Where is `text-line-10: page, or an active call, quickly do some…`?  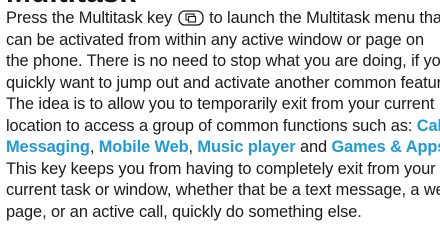 text-line-10: page, or an active call, quickly do some… is located at coordinates (184, 211).